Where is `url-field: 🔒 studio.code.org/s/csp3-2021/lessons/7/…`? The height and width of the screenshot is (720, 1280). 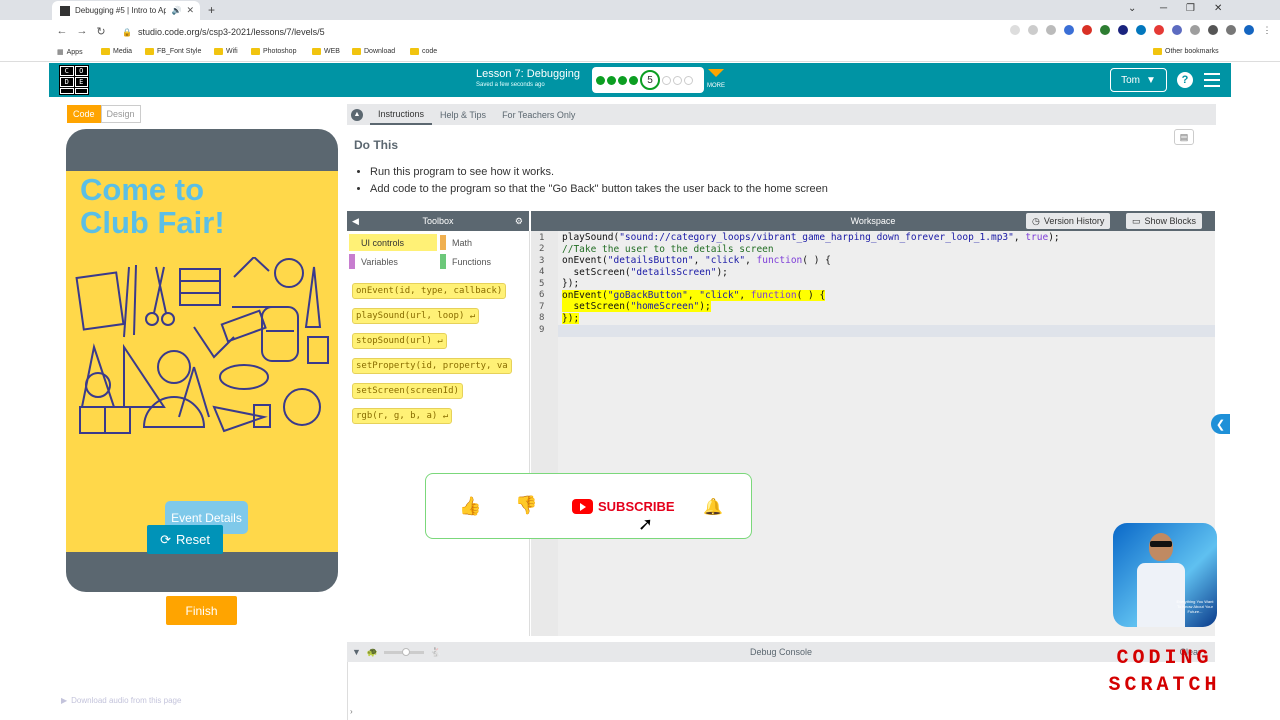 url-field: 🔒 studio.code.org/s/csp3-2021/lessons/7/… is located at coordinates (562, 32).